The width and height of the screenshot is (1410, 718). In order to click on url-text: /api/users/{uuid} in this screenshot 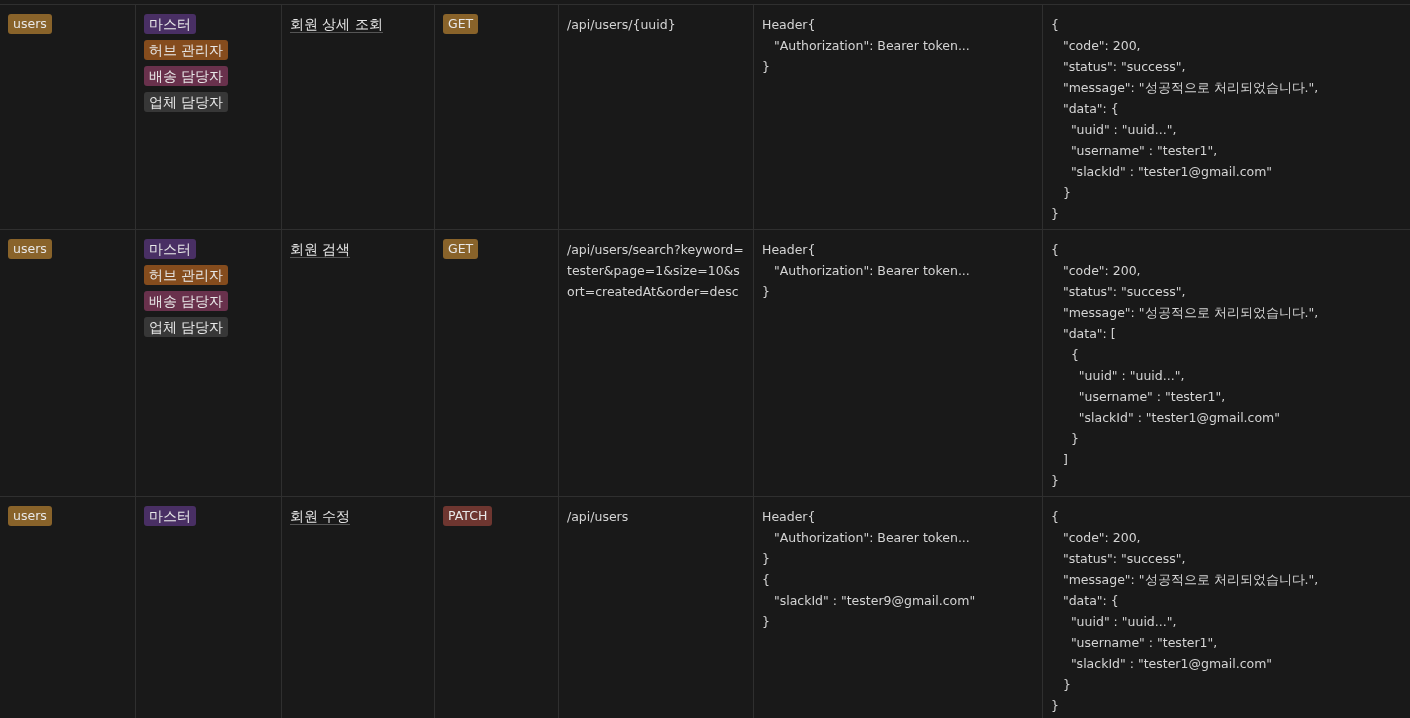, I will do `click(622, 25)`.